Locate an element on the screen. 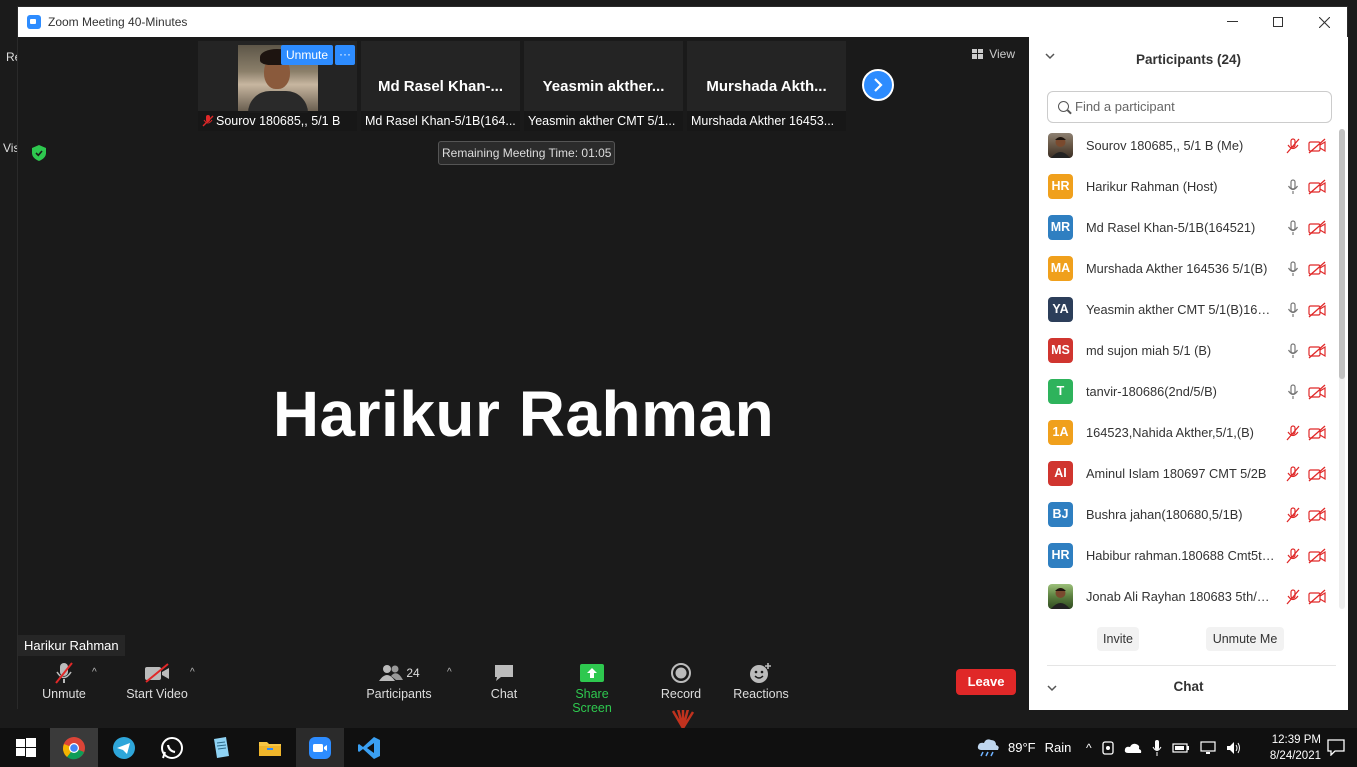 This screenshot has height=767, width=1357. participants-button: 24 Participants is located at coordinates (399, 680).